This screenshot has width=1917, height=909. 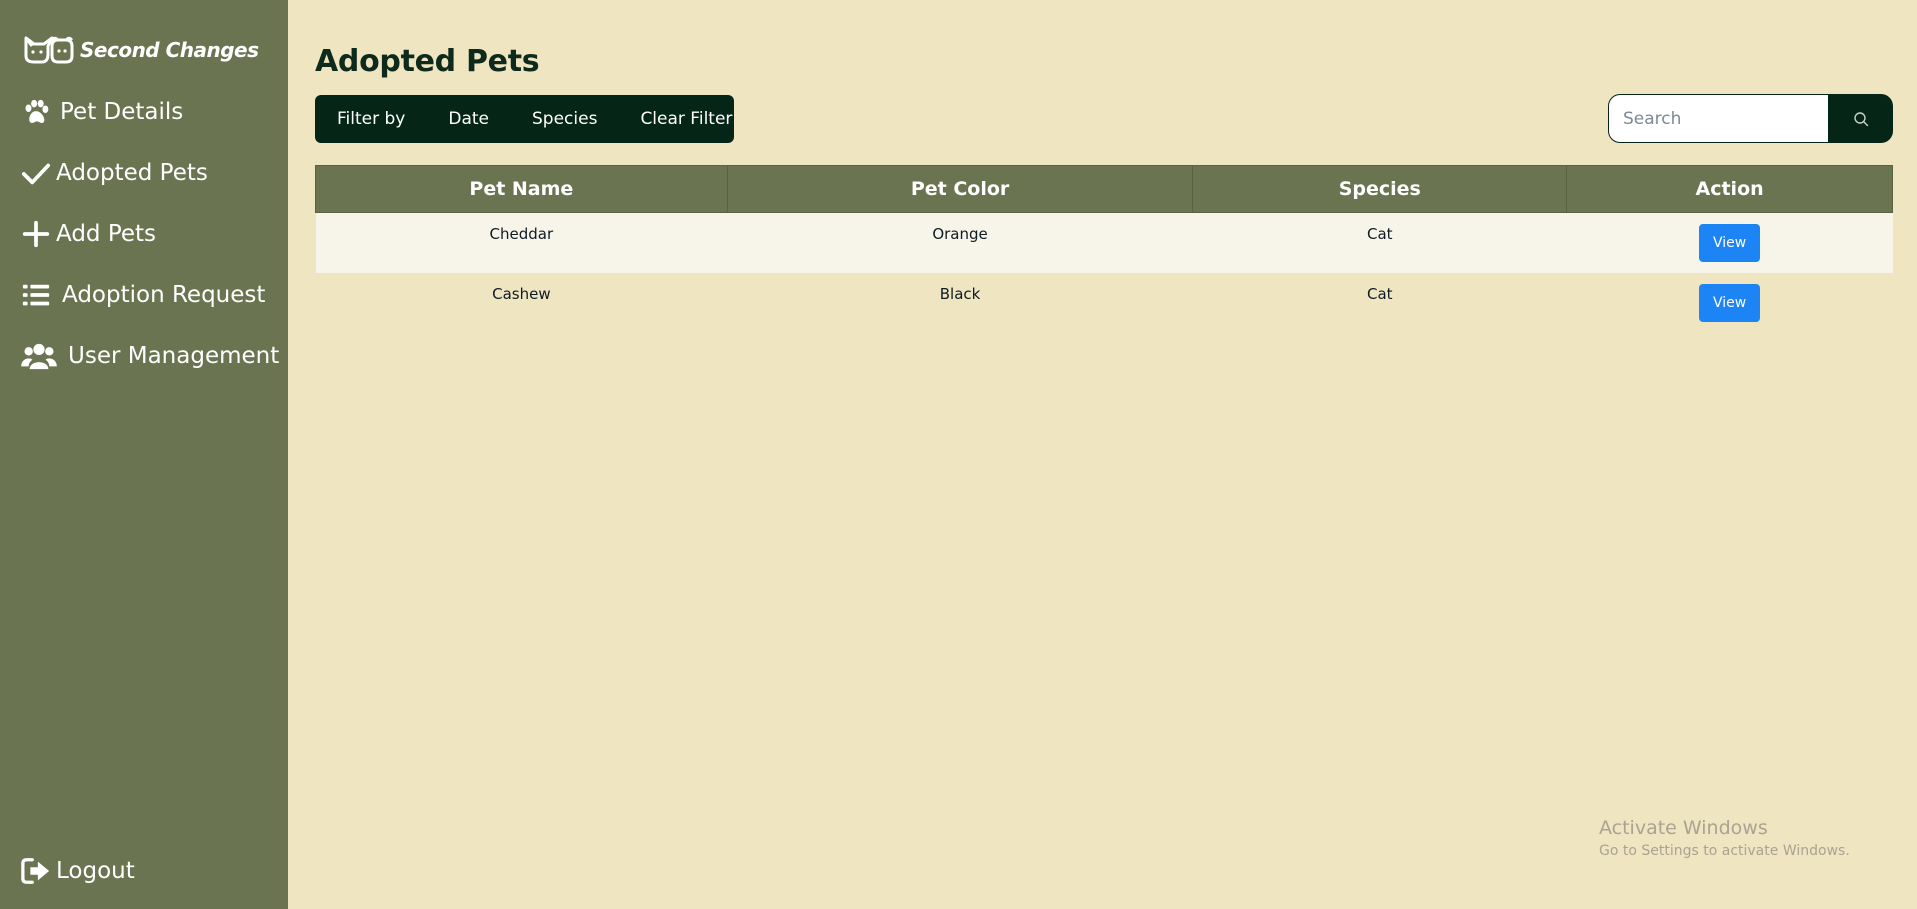 I want to click on brand-logo: Second Changes, so click(x=140, y=50).